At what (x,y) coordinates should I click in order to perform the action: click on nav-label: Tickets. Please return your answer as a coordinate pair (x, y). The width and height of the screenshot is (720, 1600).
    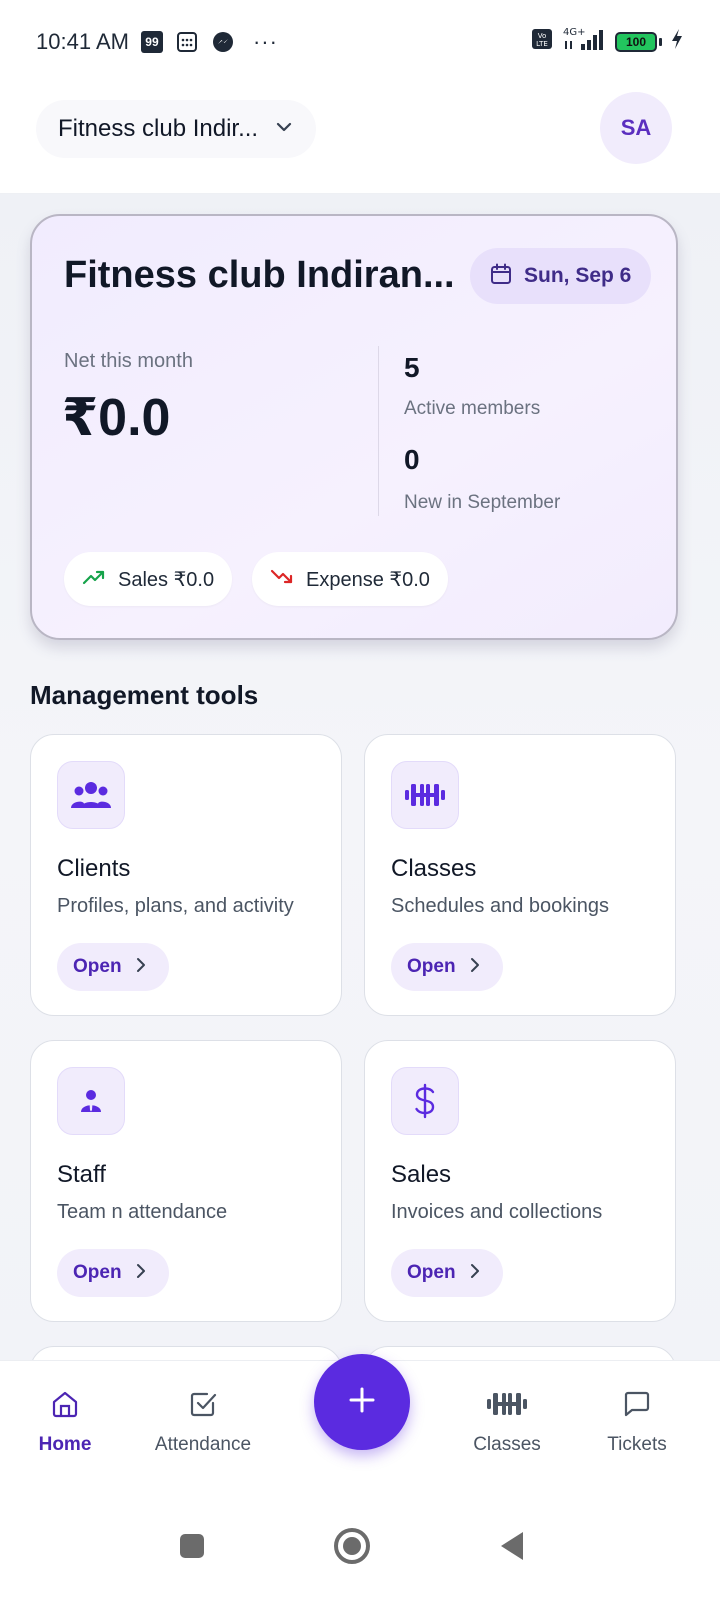
    Looking at the image, I should click on (637, 1444).